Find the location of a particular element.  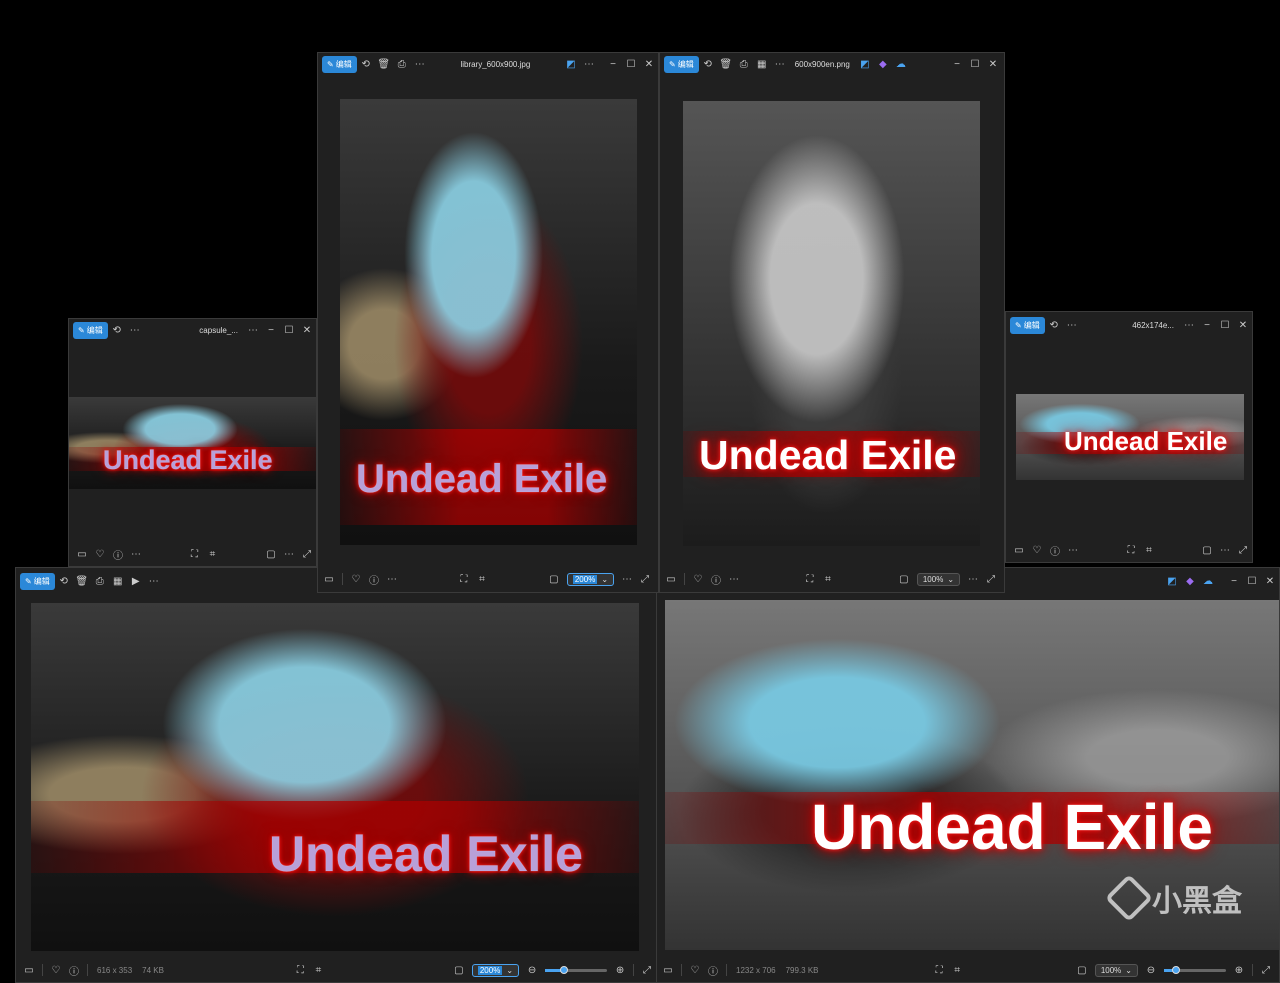

zoom-slider is located at coordinates (576, 969).